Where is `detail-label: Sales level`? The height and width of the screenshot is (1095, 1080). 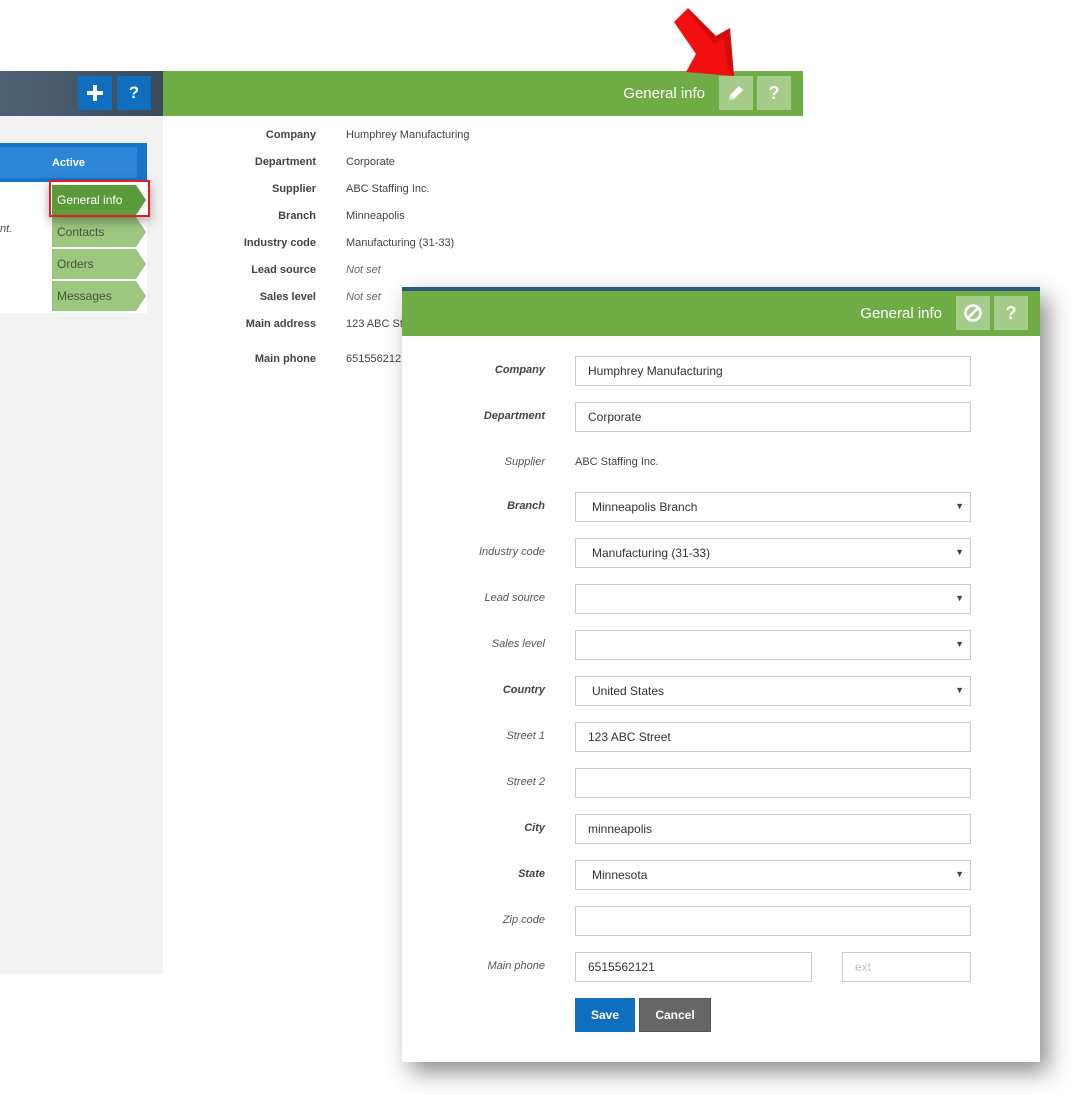 detail-label: Sales level is located at coordinates (287, 297).